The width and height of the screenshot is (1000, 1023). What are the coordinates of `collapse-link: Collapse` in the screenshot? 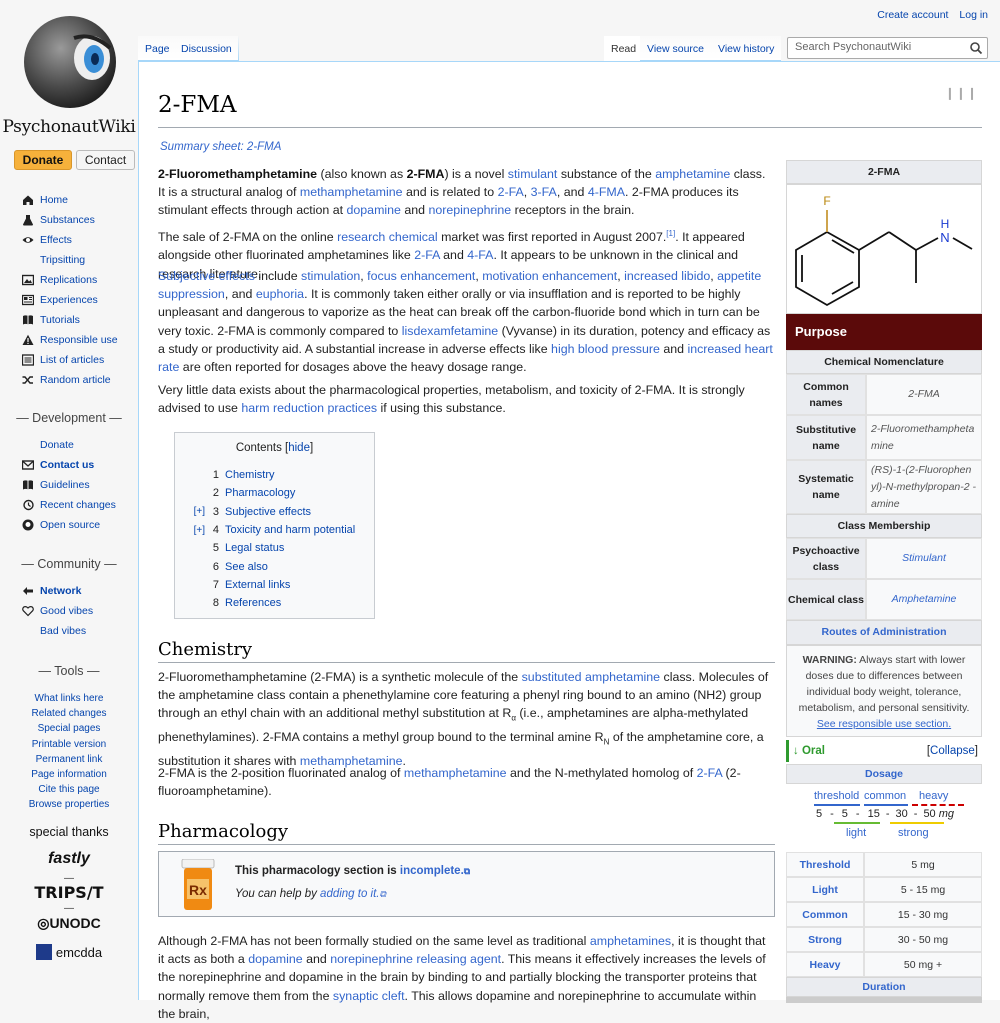 It's located at (952, 751).